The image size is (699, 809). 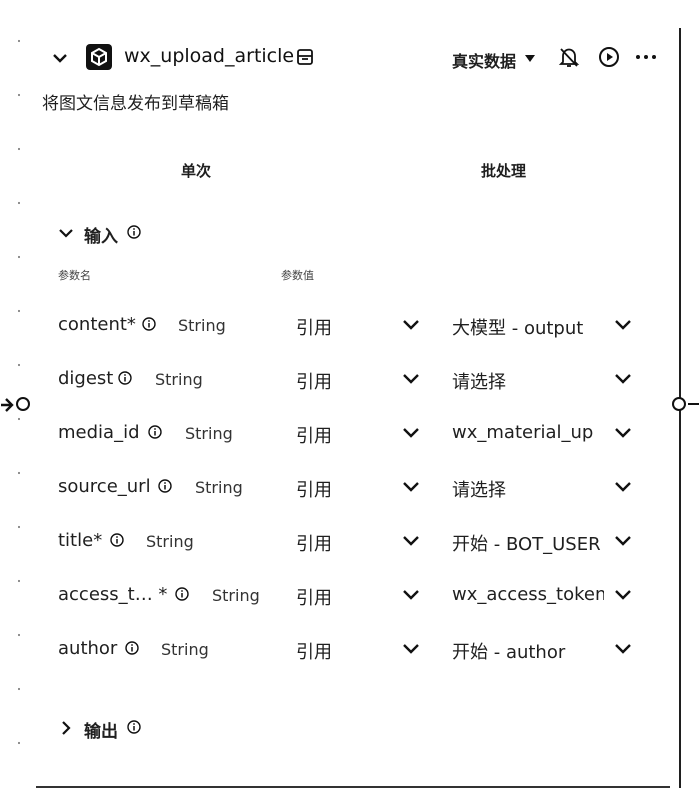 I want to click on param-name: access_t… *, so click(x=113, y=594).